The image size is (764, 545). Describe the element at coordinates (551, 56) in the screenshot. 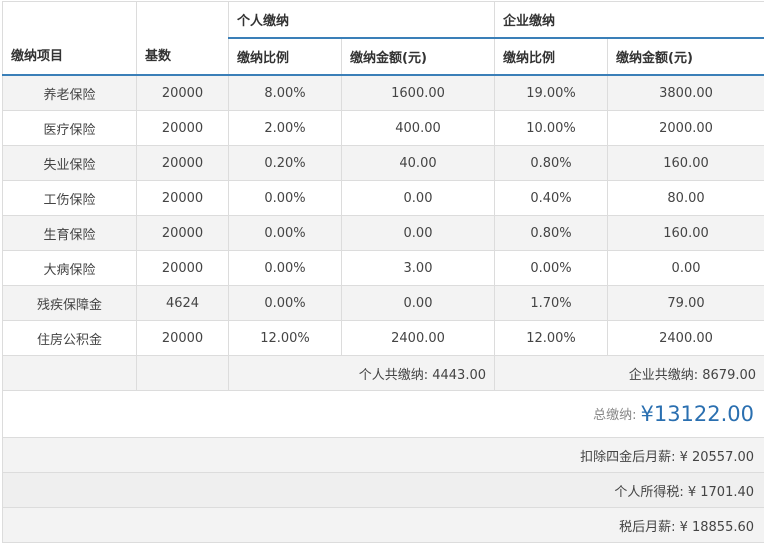

I see `header-company-rate: 缴纳比例` at that location.